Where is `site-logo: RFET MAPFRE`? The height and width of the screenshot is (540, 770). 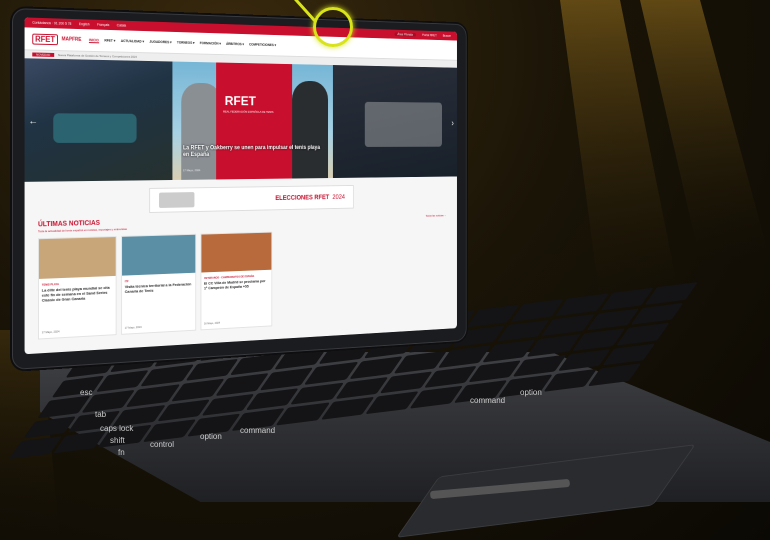
site-logo: RFET MAPFRE is located at coordinates (56, 39).